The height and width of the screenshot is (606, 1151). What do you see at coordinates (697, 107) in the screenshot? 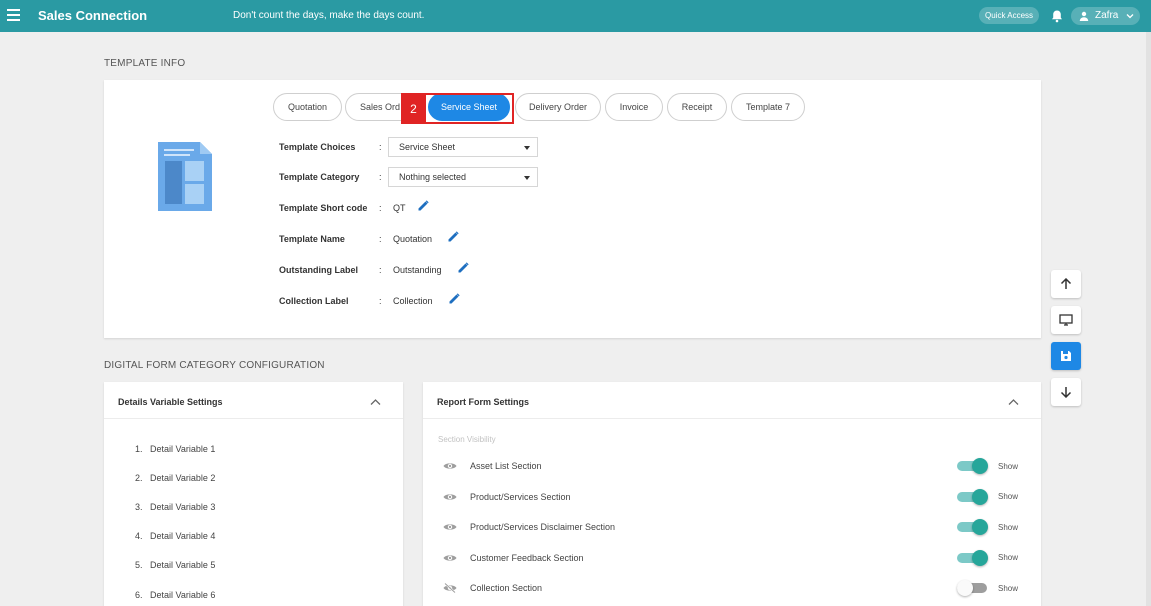
I see `tab-receipt: Receipt` at bounding box center [697, 107].